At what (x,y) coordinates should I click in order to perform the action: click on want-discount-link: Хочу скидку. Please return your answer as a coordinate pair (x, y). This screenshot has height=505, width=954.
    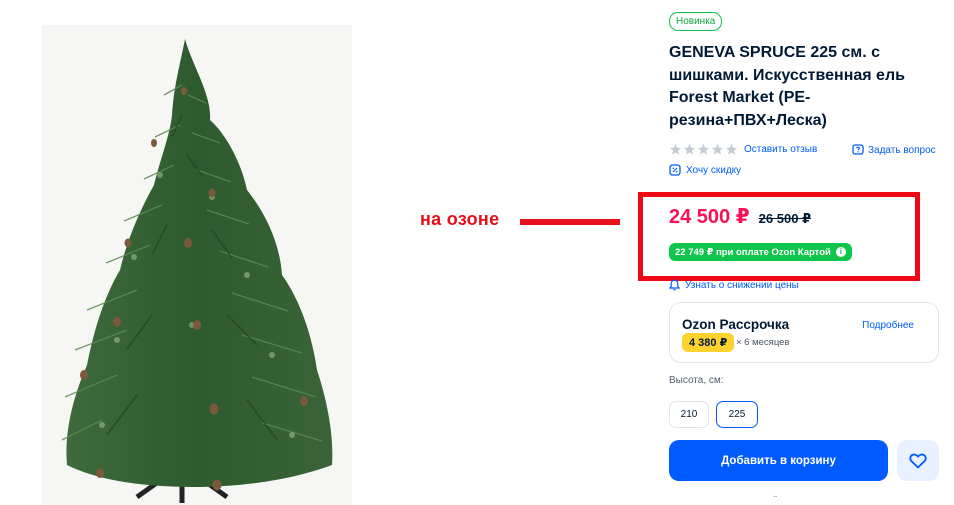
    Looking at the image, I should click on (705, 170).